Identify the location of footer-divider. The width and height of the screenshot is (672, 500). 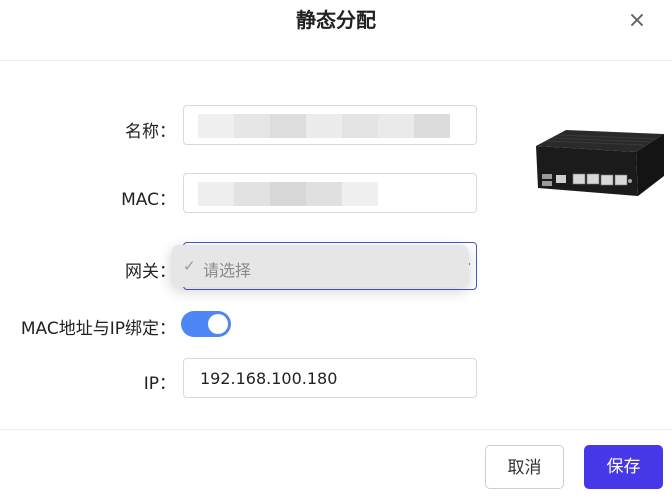
(336, 429).